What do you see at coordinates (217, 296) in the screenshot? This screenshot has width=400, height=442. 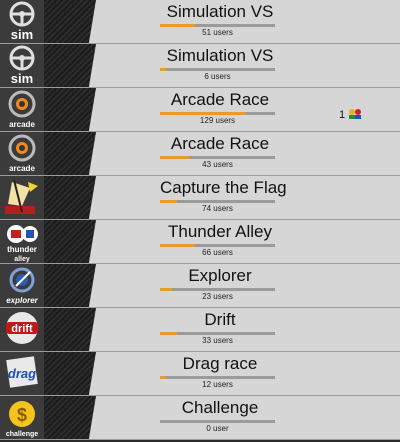 I see `user-count: 23 users` at bounding box center [217, 296].